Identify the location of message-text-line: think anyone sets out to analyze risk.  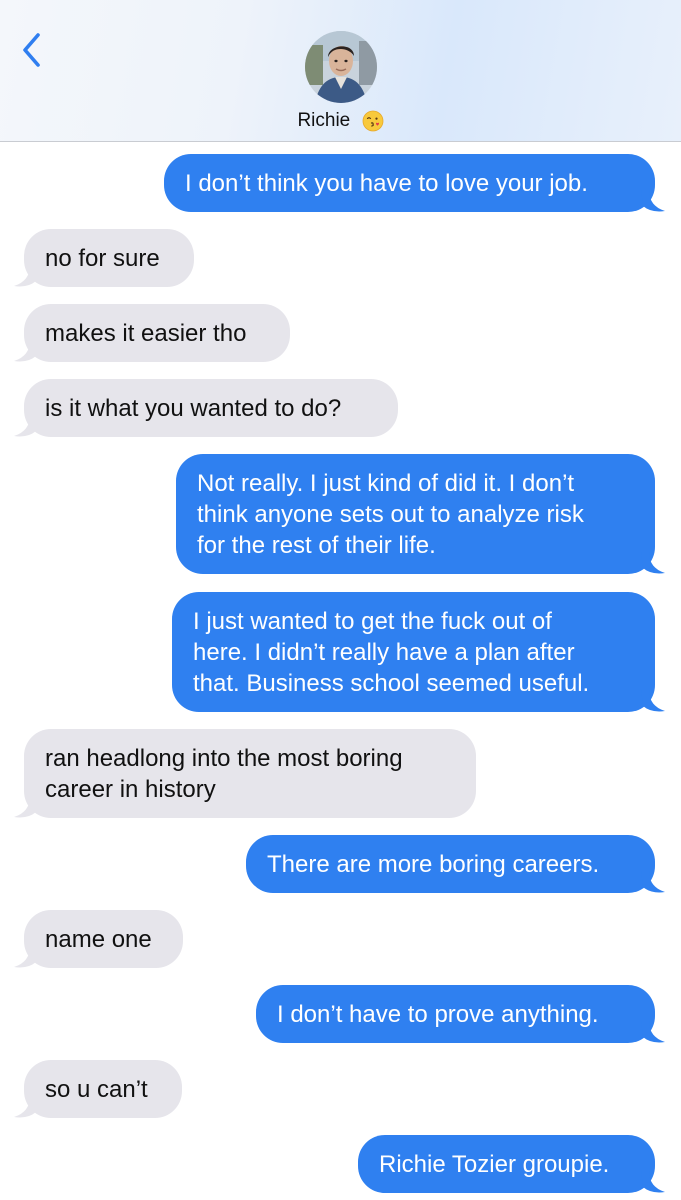
(390, 514).